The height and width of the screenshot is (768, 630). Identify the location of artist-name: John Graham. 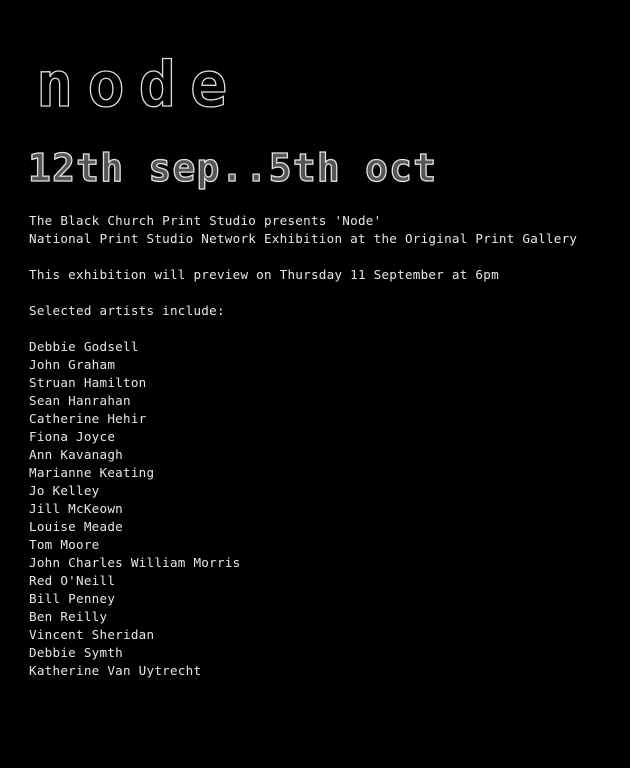
(72, 364).